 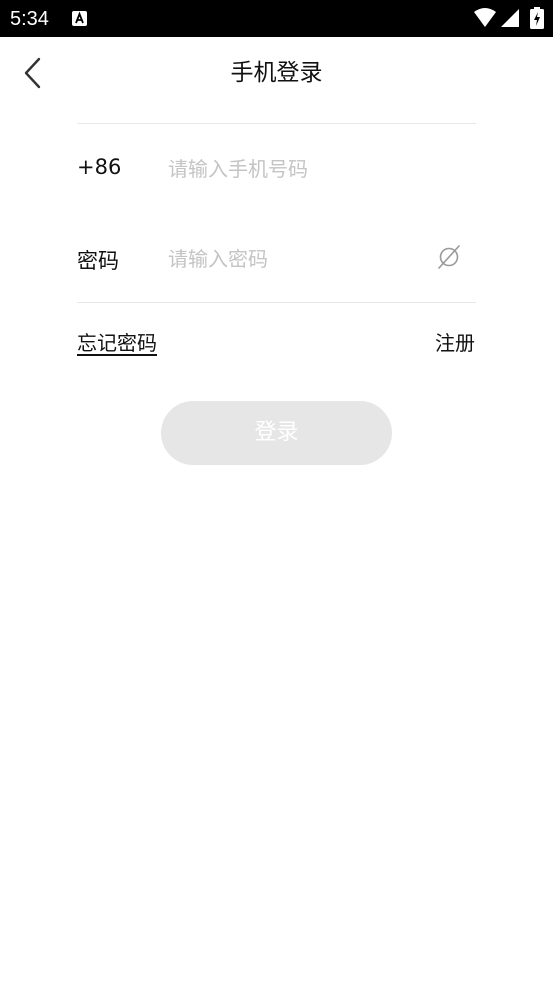 What do you see at coordinates (537, 20) in the screenshot?
I see `battery-charging-icon` at bounding box center [537, 20].